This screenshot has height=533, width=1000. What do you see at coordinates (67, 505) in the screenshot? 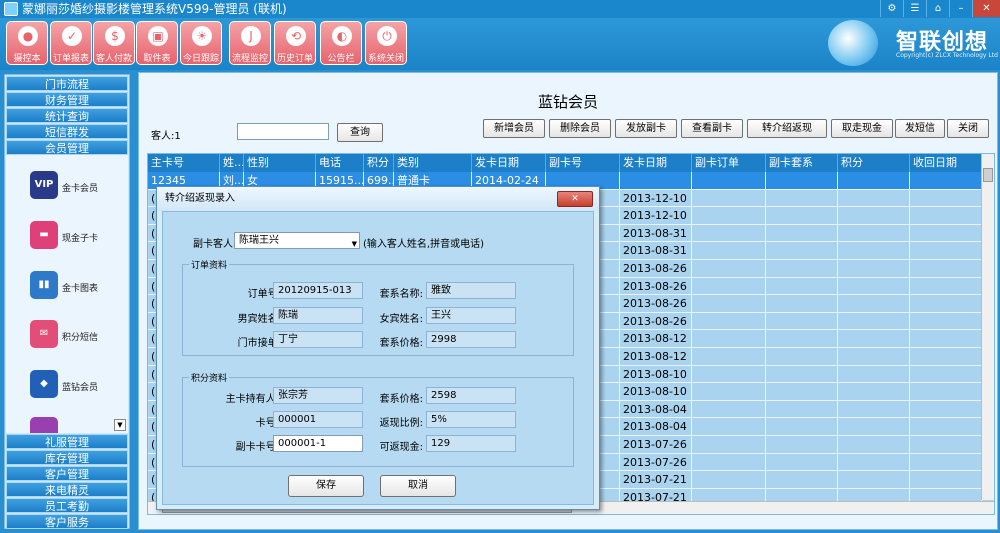
I see `sidebar-item-attendance: 员工考勤` at bounding box center [67, 505].